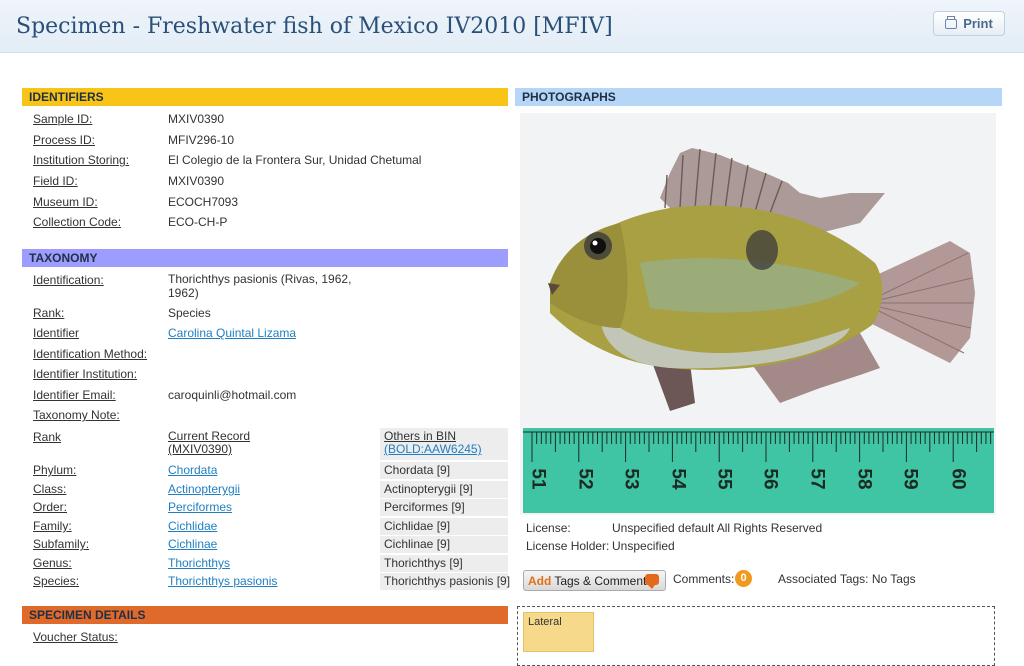 This screenshot has width=1024, height=666. I want to click on comments-label: Comments:, so click(704, 579).